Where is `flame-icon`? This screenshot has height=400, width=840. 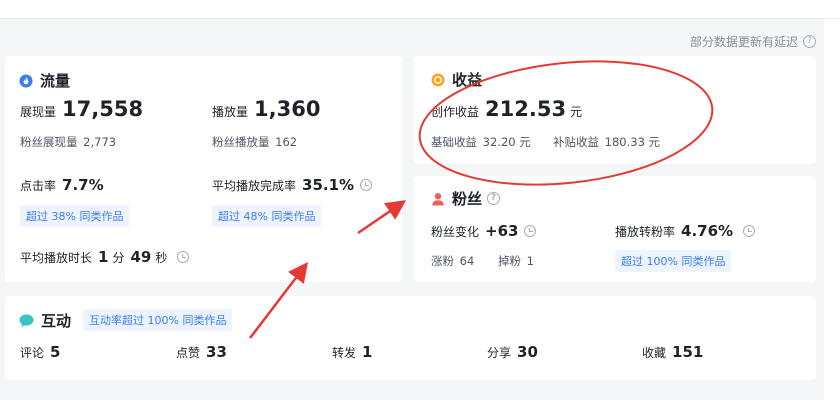
flame-icon is located at coordinates (26, 80).